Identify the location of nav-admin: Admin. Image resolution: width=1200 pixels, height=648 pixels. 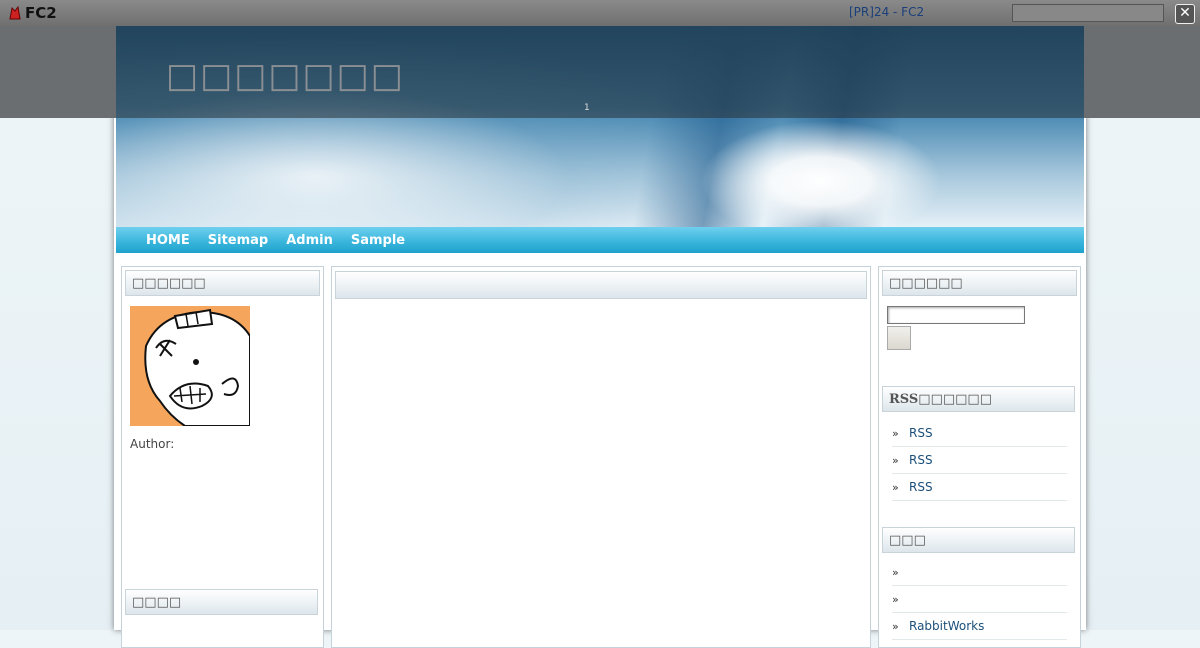
(309, 240).